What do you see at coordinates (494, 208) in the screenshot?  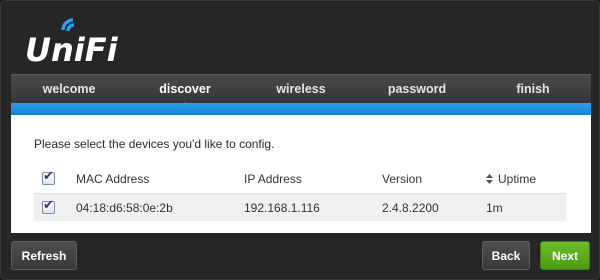 I see `cell-uptime: 1m` at bounding box center [494, 208].